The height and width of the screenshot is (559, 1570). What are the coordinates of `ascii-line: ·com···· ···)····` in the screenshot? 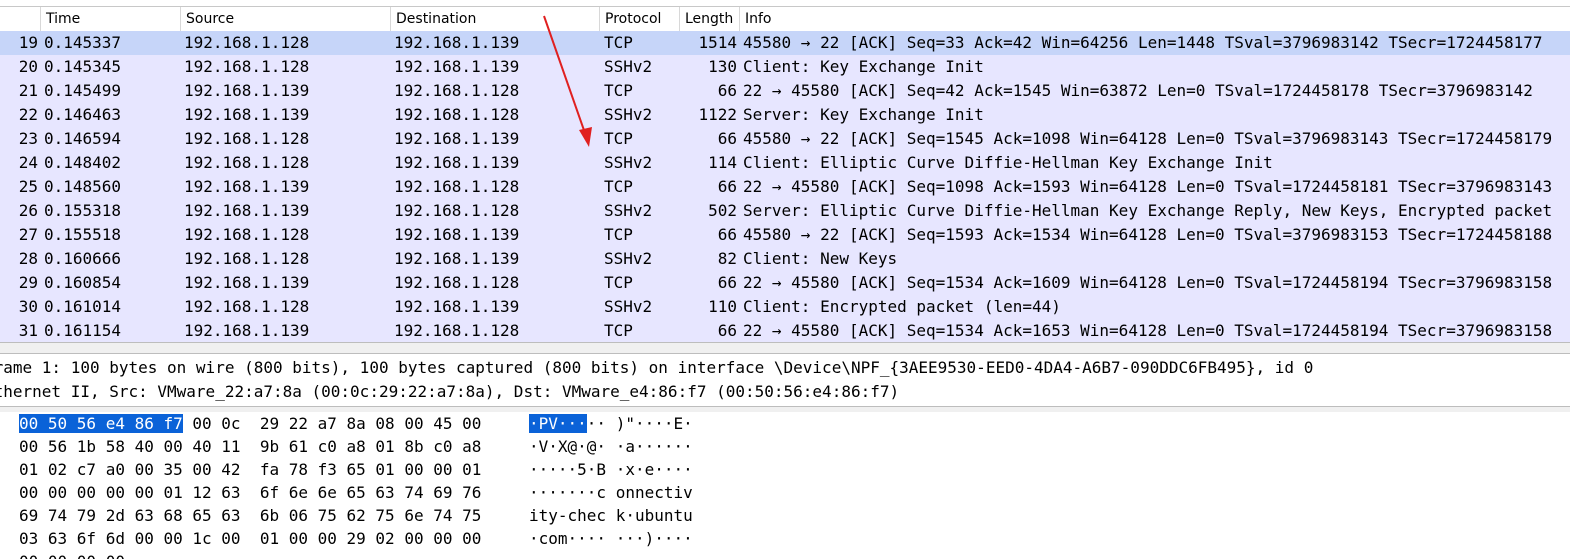 It's located at (611, 538).